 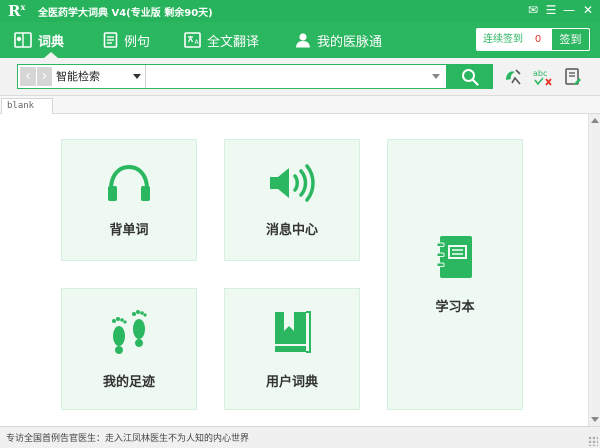 I want to click on chevron-down-icon, so click(x=137, y=76).